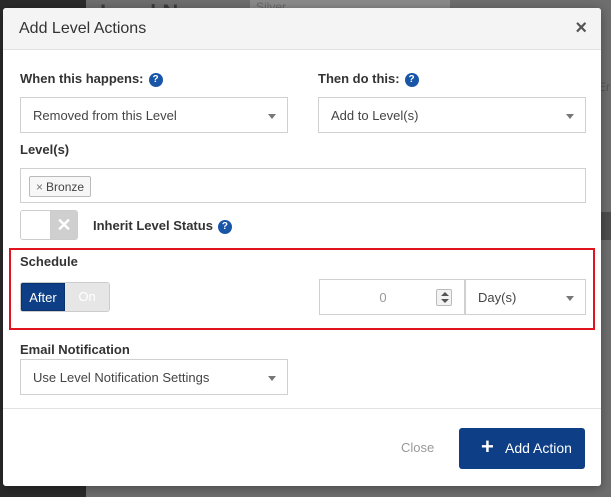  I want to click on schedule-amount-value: 0, so click(383, 297).